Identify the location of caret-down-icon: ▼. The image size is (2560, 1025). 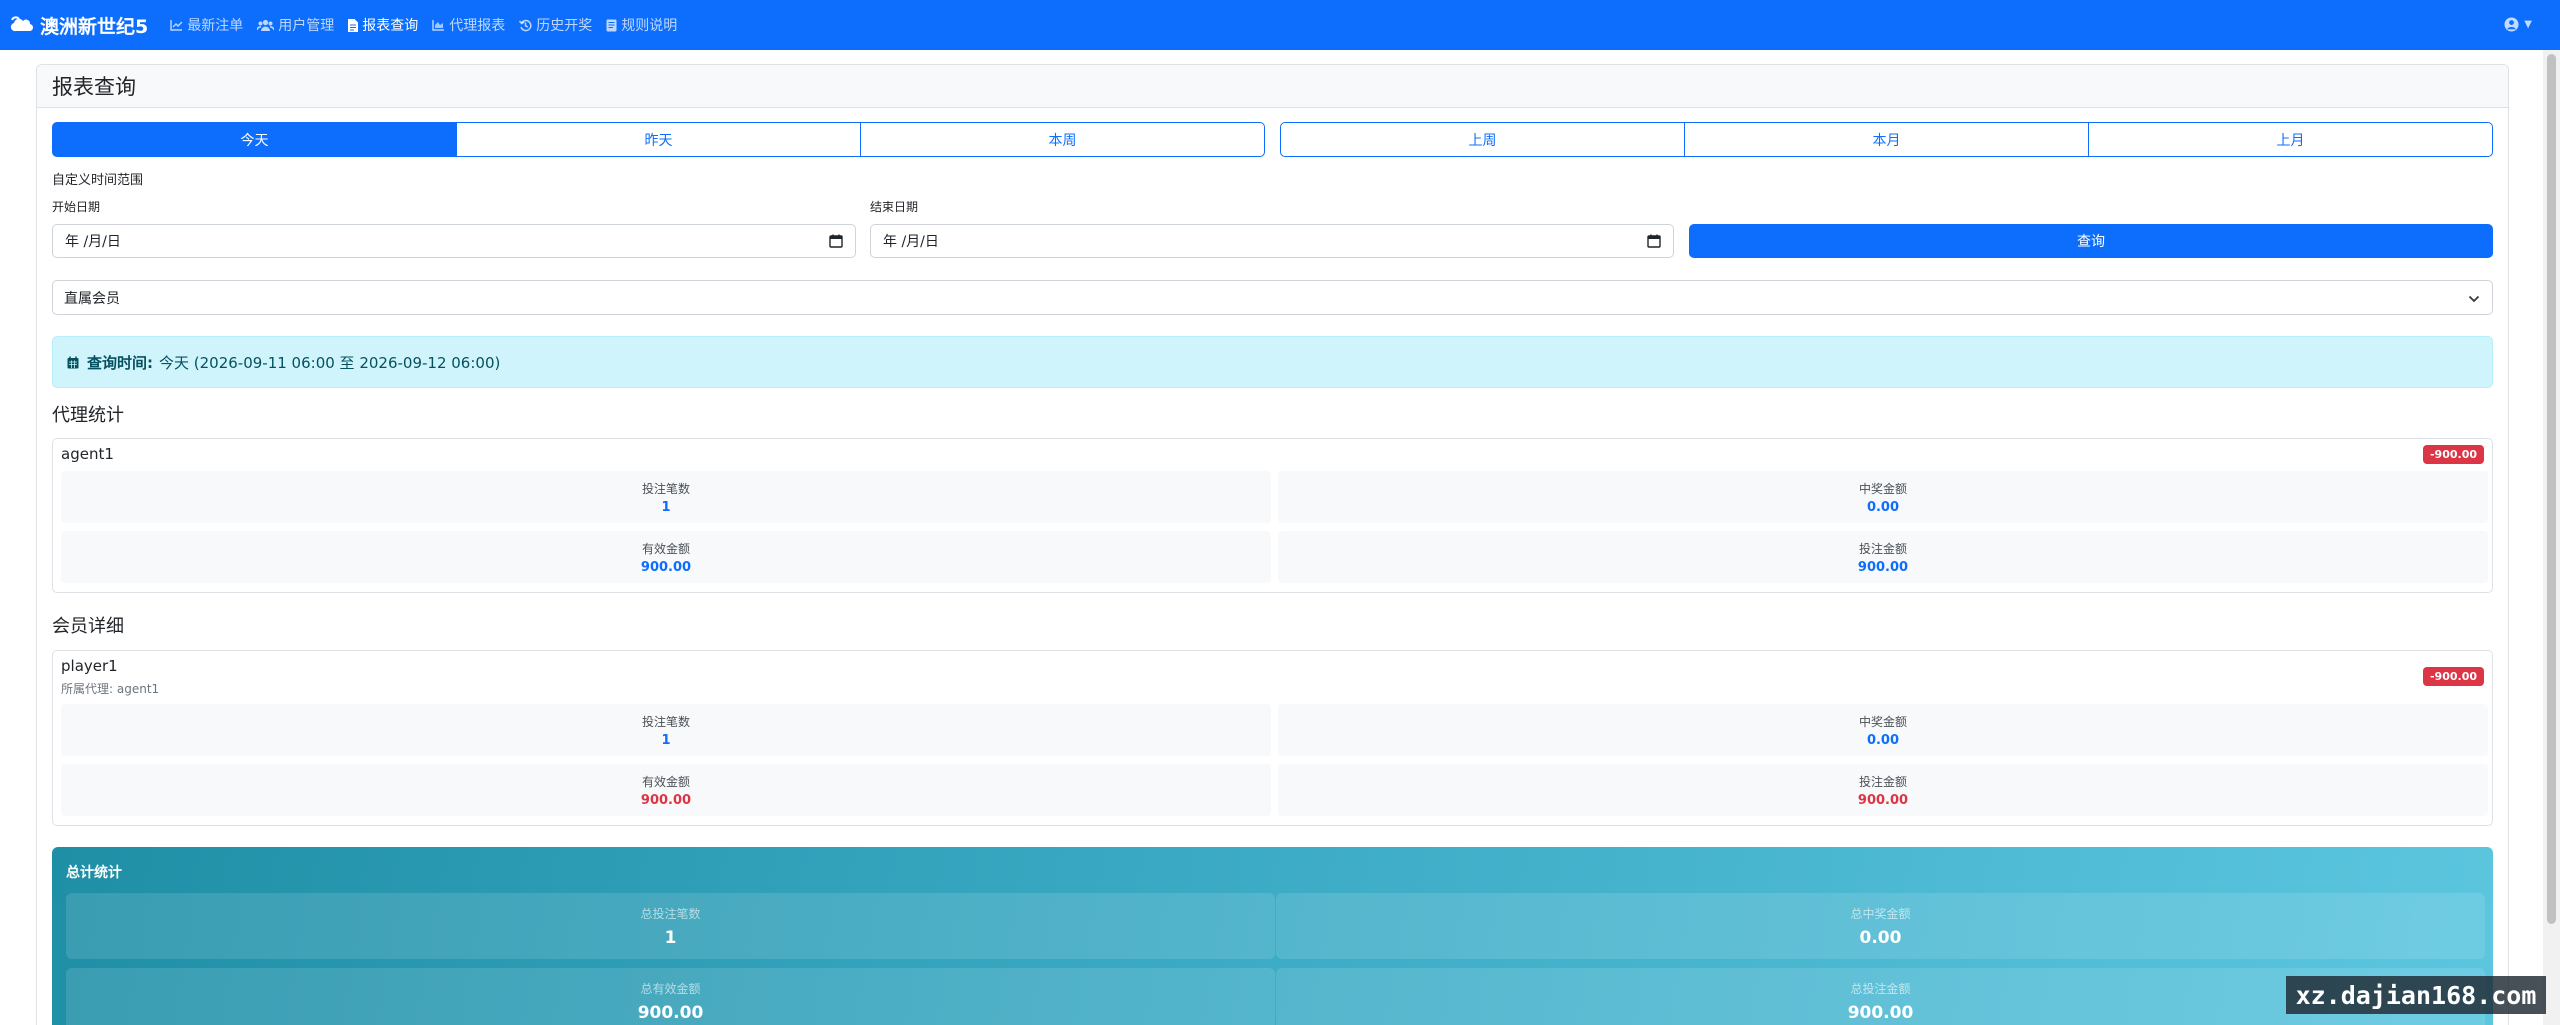
(2528, 24).